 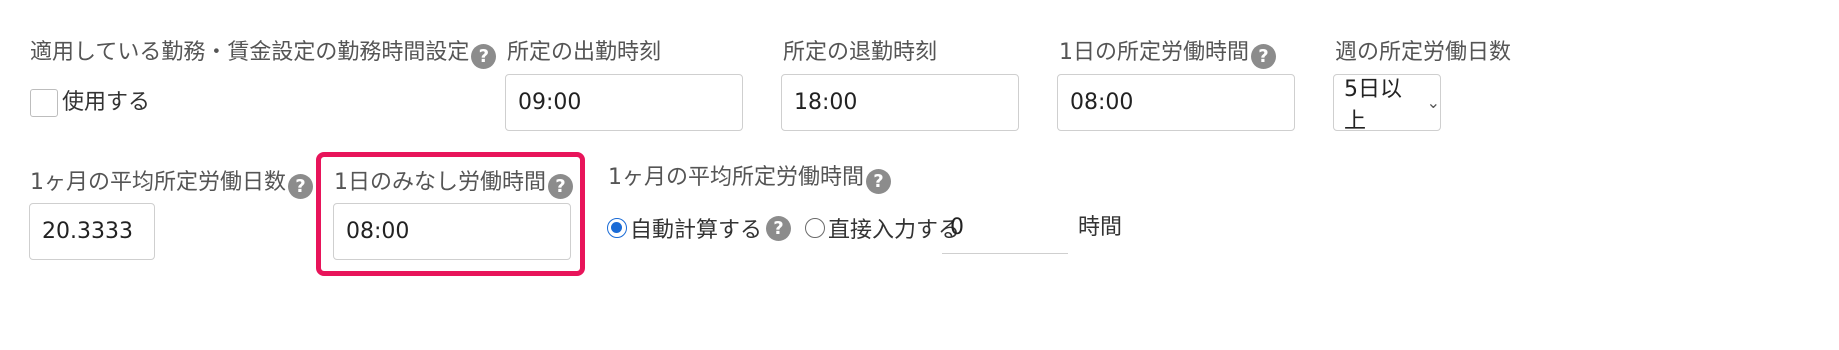 What do you see at coordinates (171, 183) in the screenshot?
I see `monthly-avg-days-label: 1ヶ月の平均所定労働日数?` at bounding box center [171, 183].